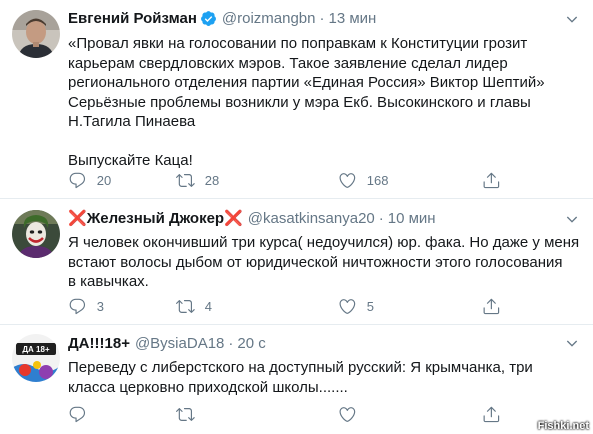 The width and height of the screenshot is (593, 434). What do you see at coordinates (311, 218) in the screenshot?
I see `author-handle: @kasatkinsanya20` at bounding box center [311, 218].